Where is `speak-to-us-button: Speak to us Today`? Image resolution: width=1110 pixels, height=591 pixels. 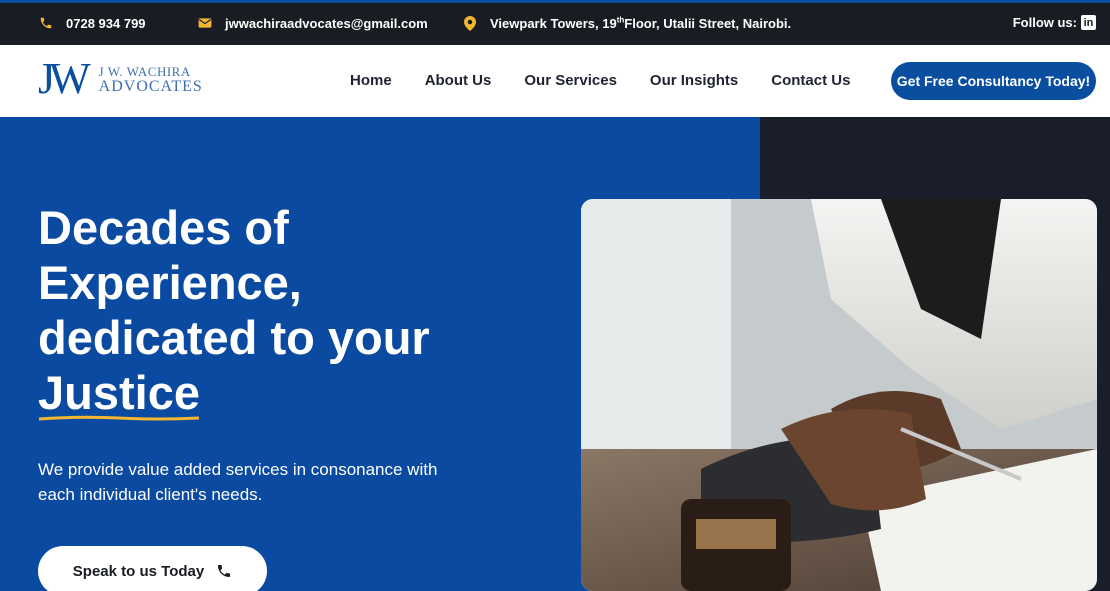
speak-to-us-button: Speak to us Today is located at coordinates (152, 568).